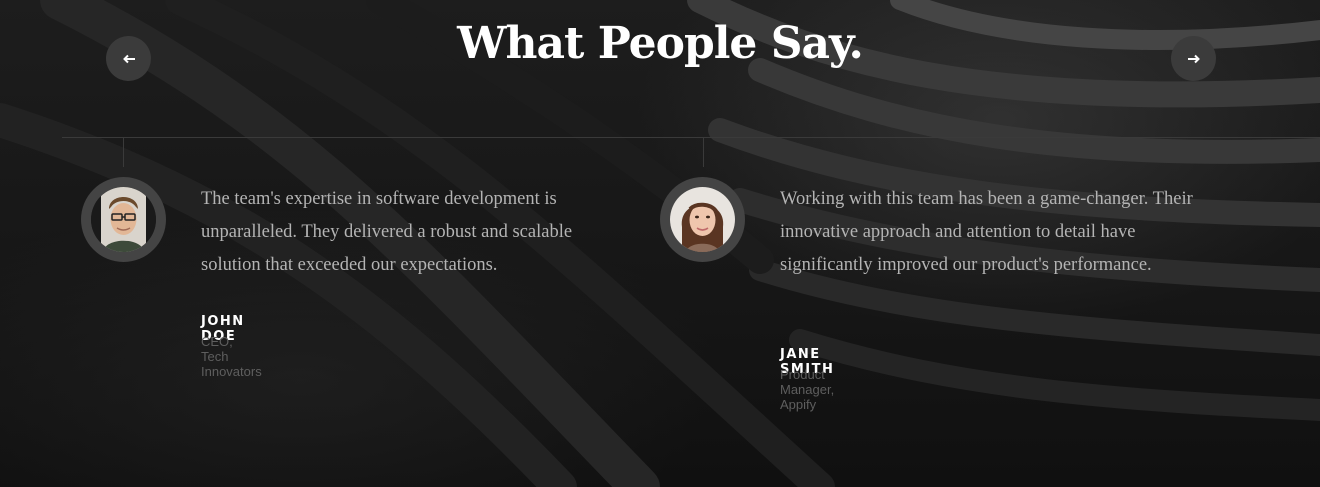 Image resolution: width=1320 pixels, height=487 pixels. What do you see at coordinates (691, 137) in the screenshot?
I see `section-divider` at bounding box center [691, 137].